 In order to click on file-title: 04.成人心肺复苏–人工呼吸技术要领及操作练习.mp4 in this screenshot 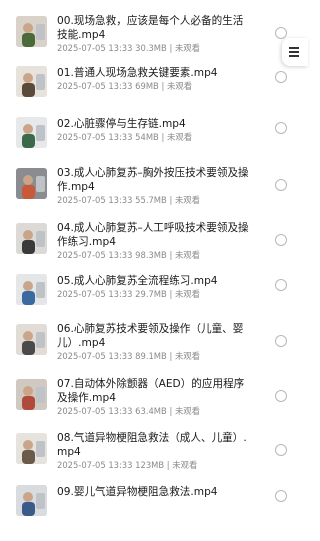, I will do `click(153, 235)`.